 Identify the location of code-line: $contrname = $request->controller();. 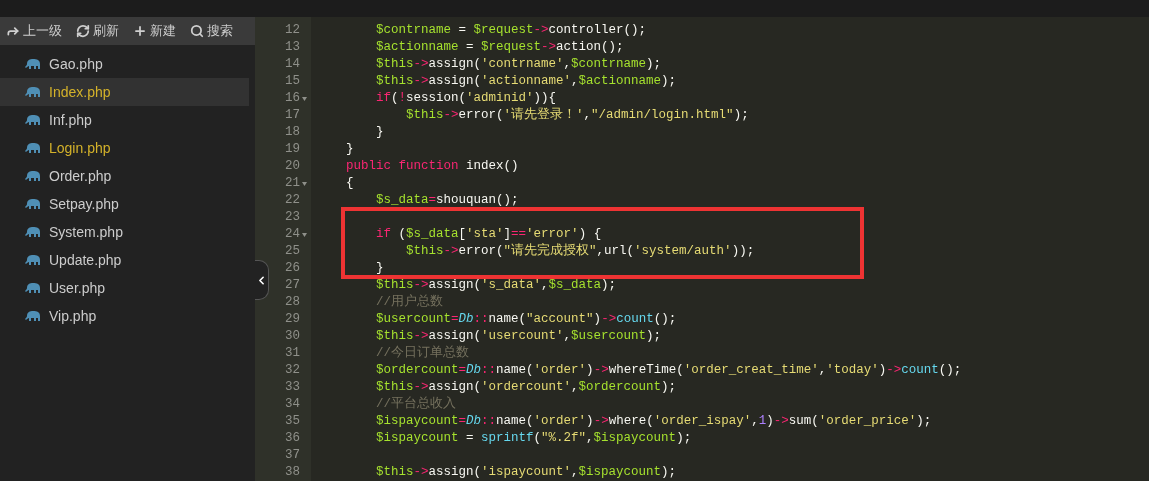
(511, 30).